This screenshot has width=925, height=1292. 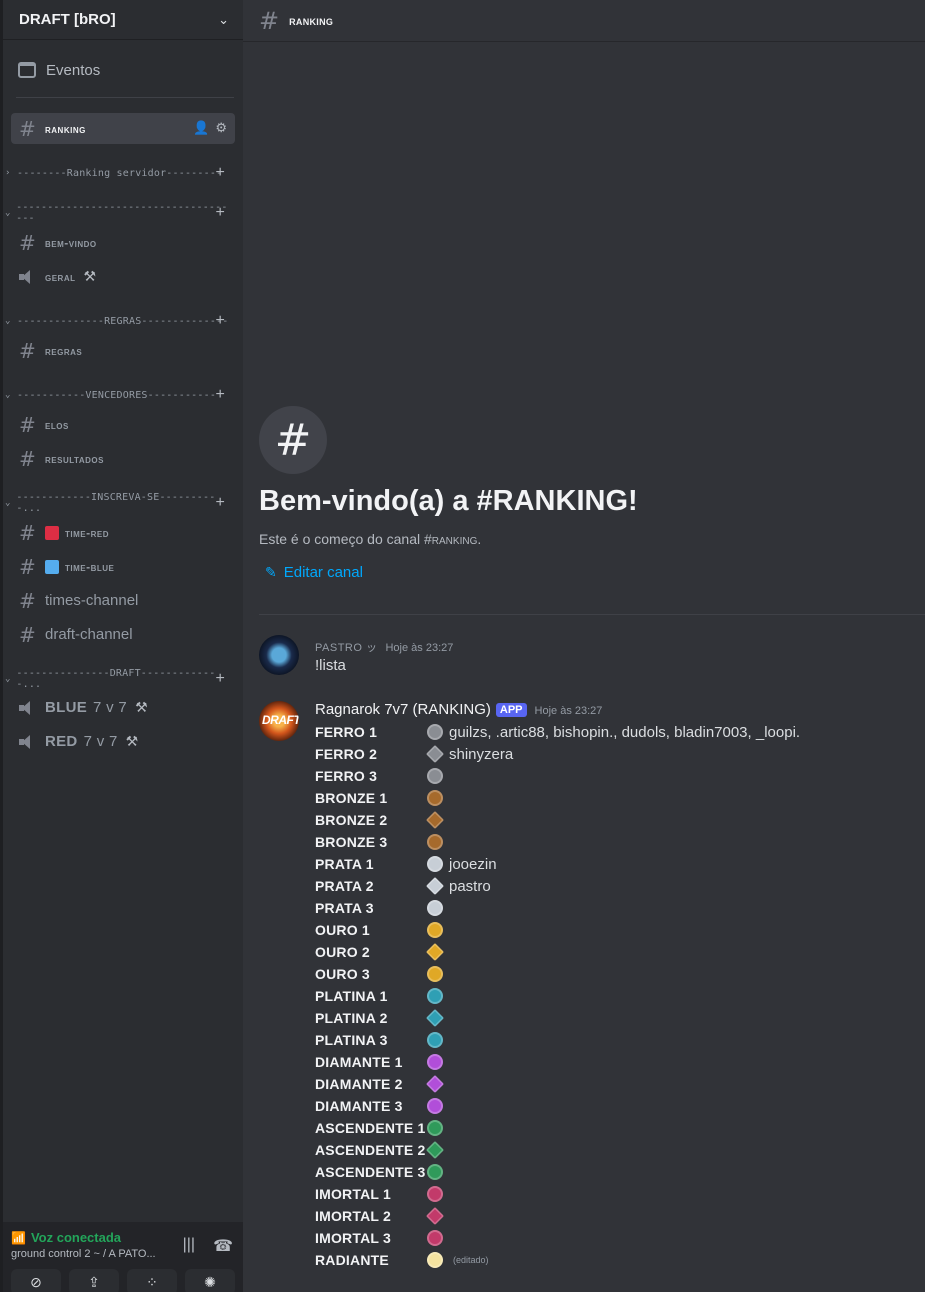 What do you see at coordinates (345, 539) in the screenshot?
I see `welcome-sub-prefix: Este é o começo do canal #` at bounding box center [345, 539].